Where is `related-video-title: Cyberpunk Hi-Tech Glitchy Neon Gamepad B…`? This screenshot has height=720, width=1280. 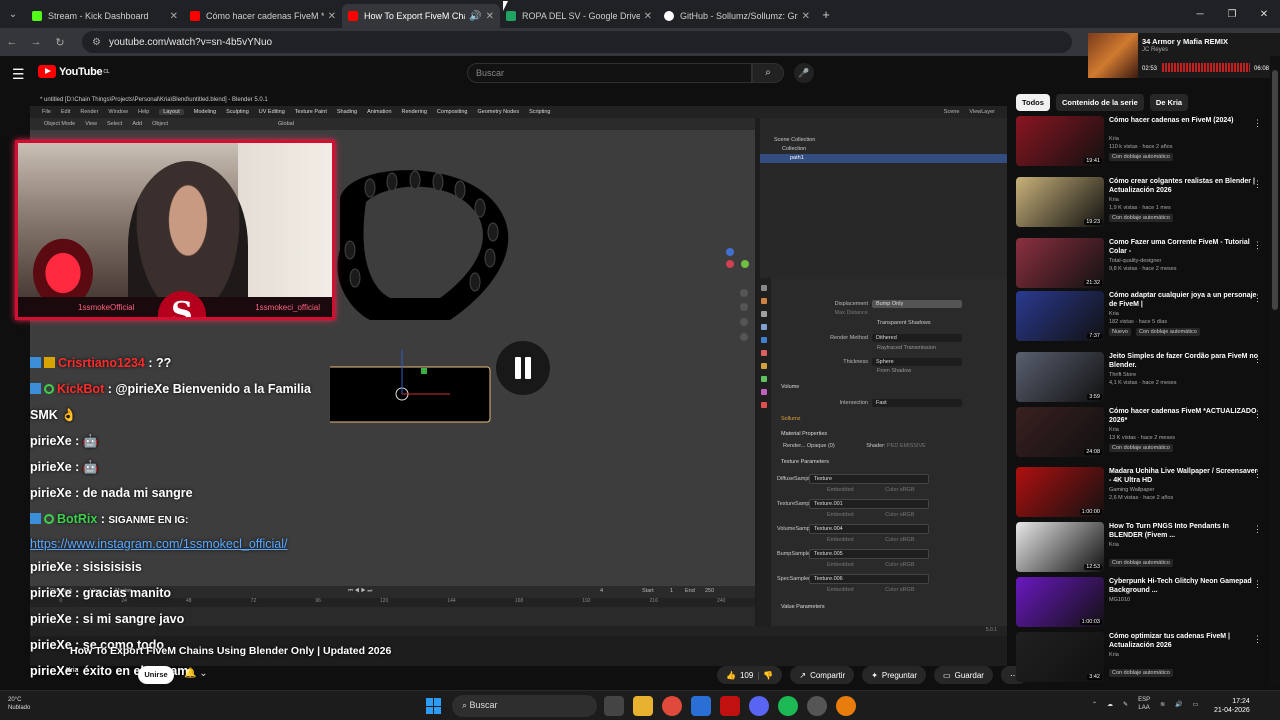 related-video-title: Cyberpunk Hi-Tech Glitchy Neon Gamepad B… is located at coordinates (1184, 586).